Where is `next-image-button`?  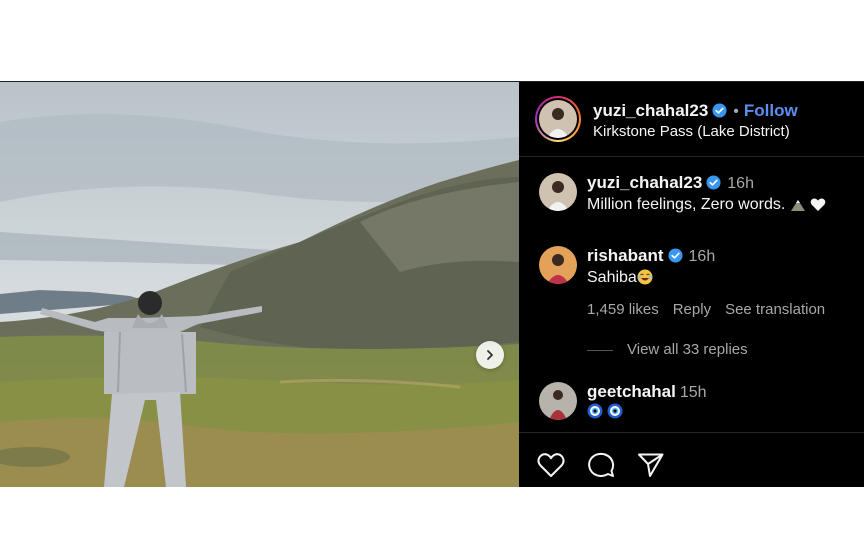
next-image-button is located at coordinates (490, 355).